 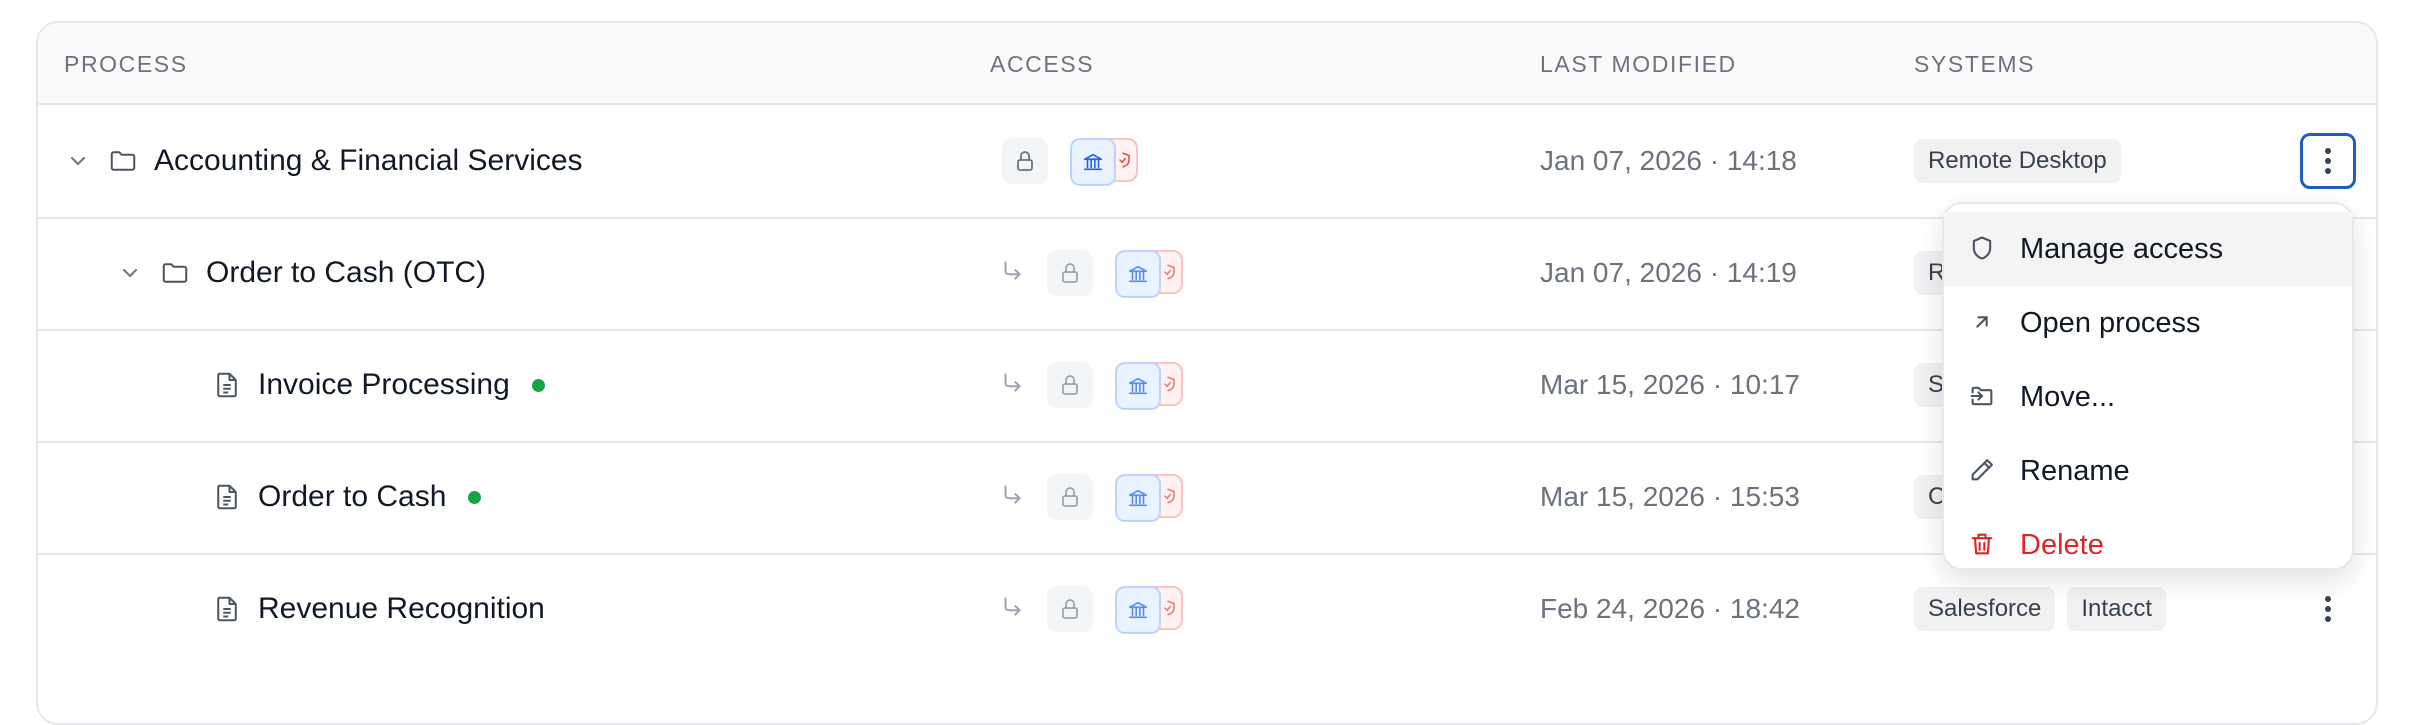 I want to click on process-name: Order to Cash, so click(x=352, y=497).